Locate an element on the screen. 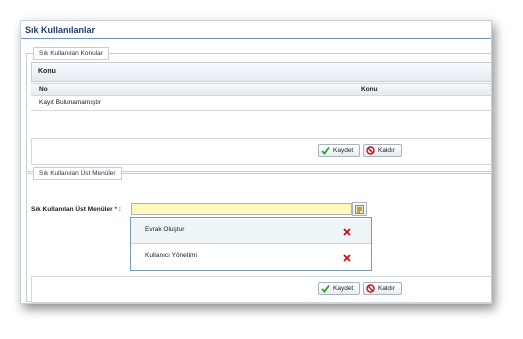 This screenshot has height=339, width=523. menus-combo-input is located at coordinates (241, 209).